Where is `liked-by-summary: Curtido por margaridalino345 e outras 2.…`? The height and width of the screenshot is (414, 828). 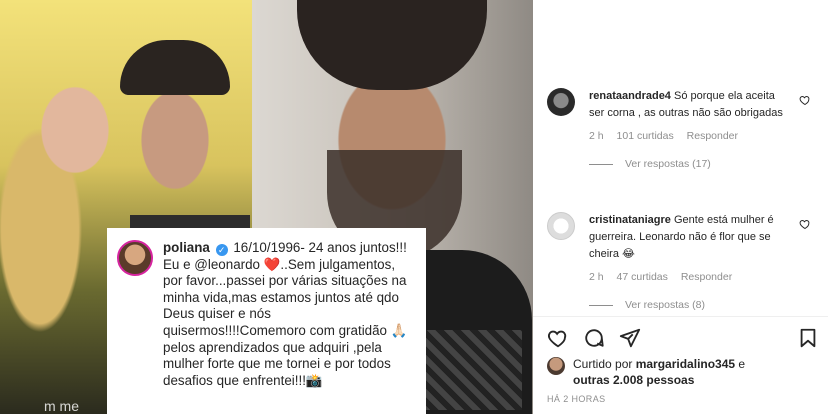
liked-by-summary: Curtido por margaridalino345 e outras 2.… is located at coordinates (670, 372).